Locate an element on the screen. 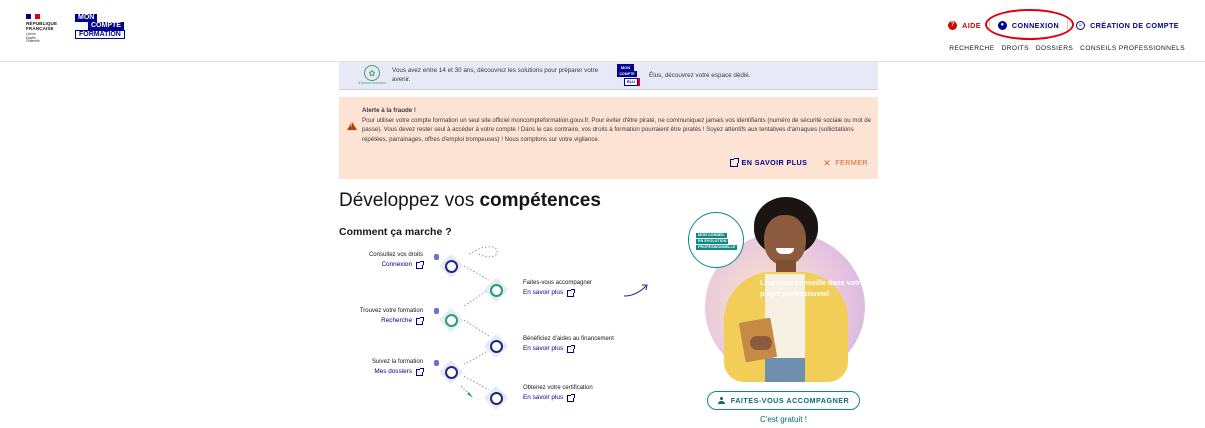  step-consultez-droits: Consultez vos droits Connexion is located at coordinates (381, 260).